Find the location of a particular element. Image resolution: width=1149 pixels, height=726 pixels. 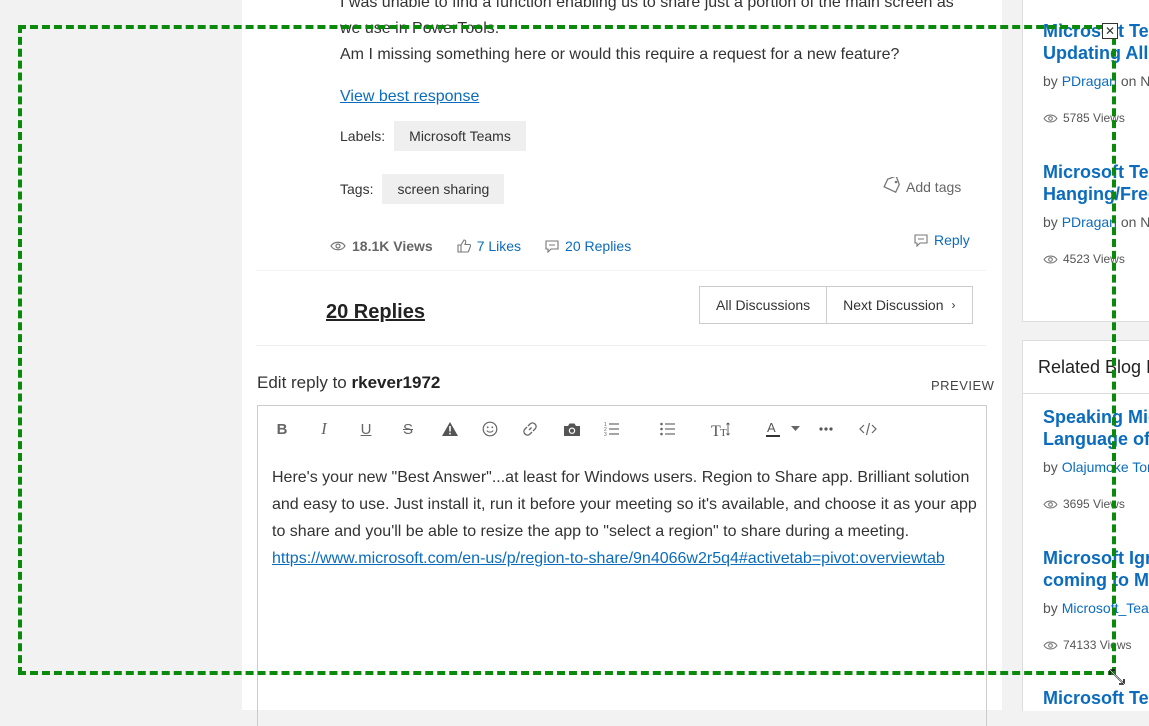

emoji-icon is located at coordinates (490, 429).